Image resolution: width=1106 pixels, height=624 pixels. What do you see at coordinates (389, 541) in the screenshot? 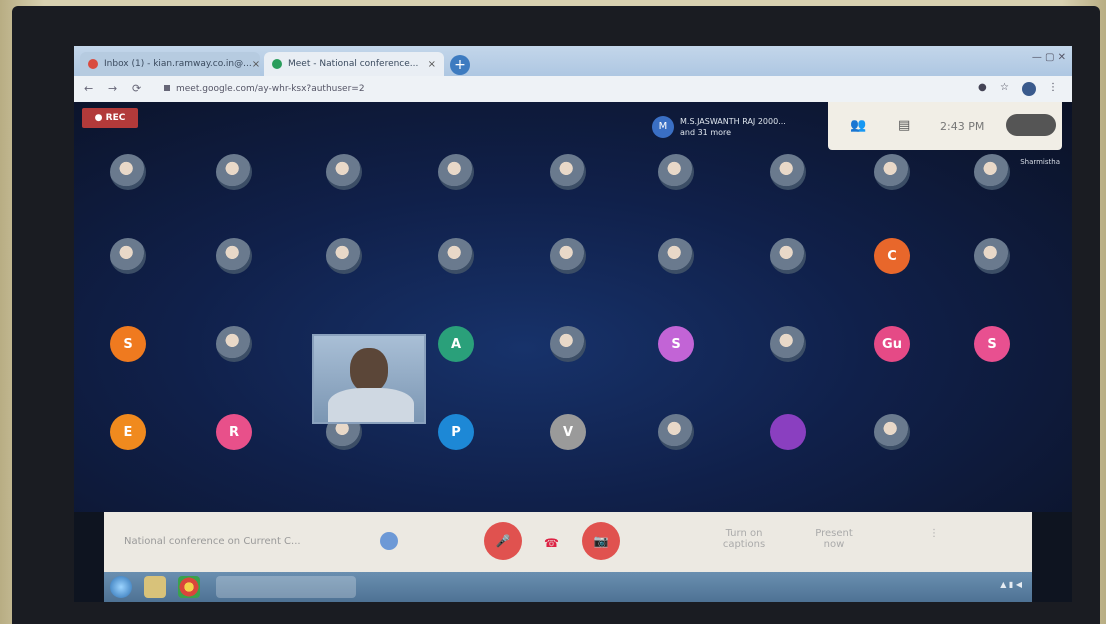
I see `shield-icon` at bounding box center [389, 541].